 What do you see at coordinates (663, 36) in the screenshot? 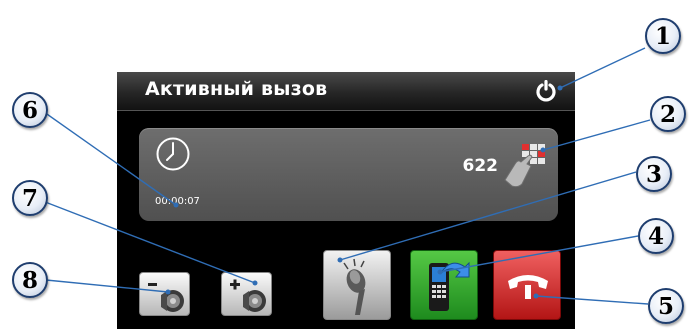
I see `callout-1: 1` at bounding box center [663, 36].